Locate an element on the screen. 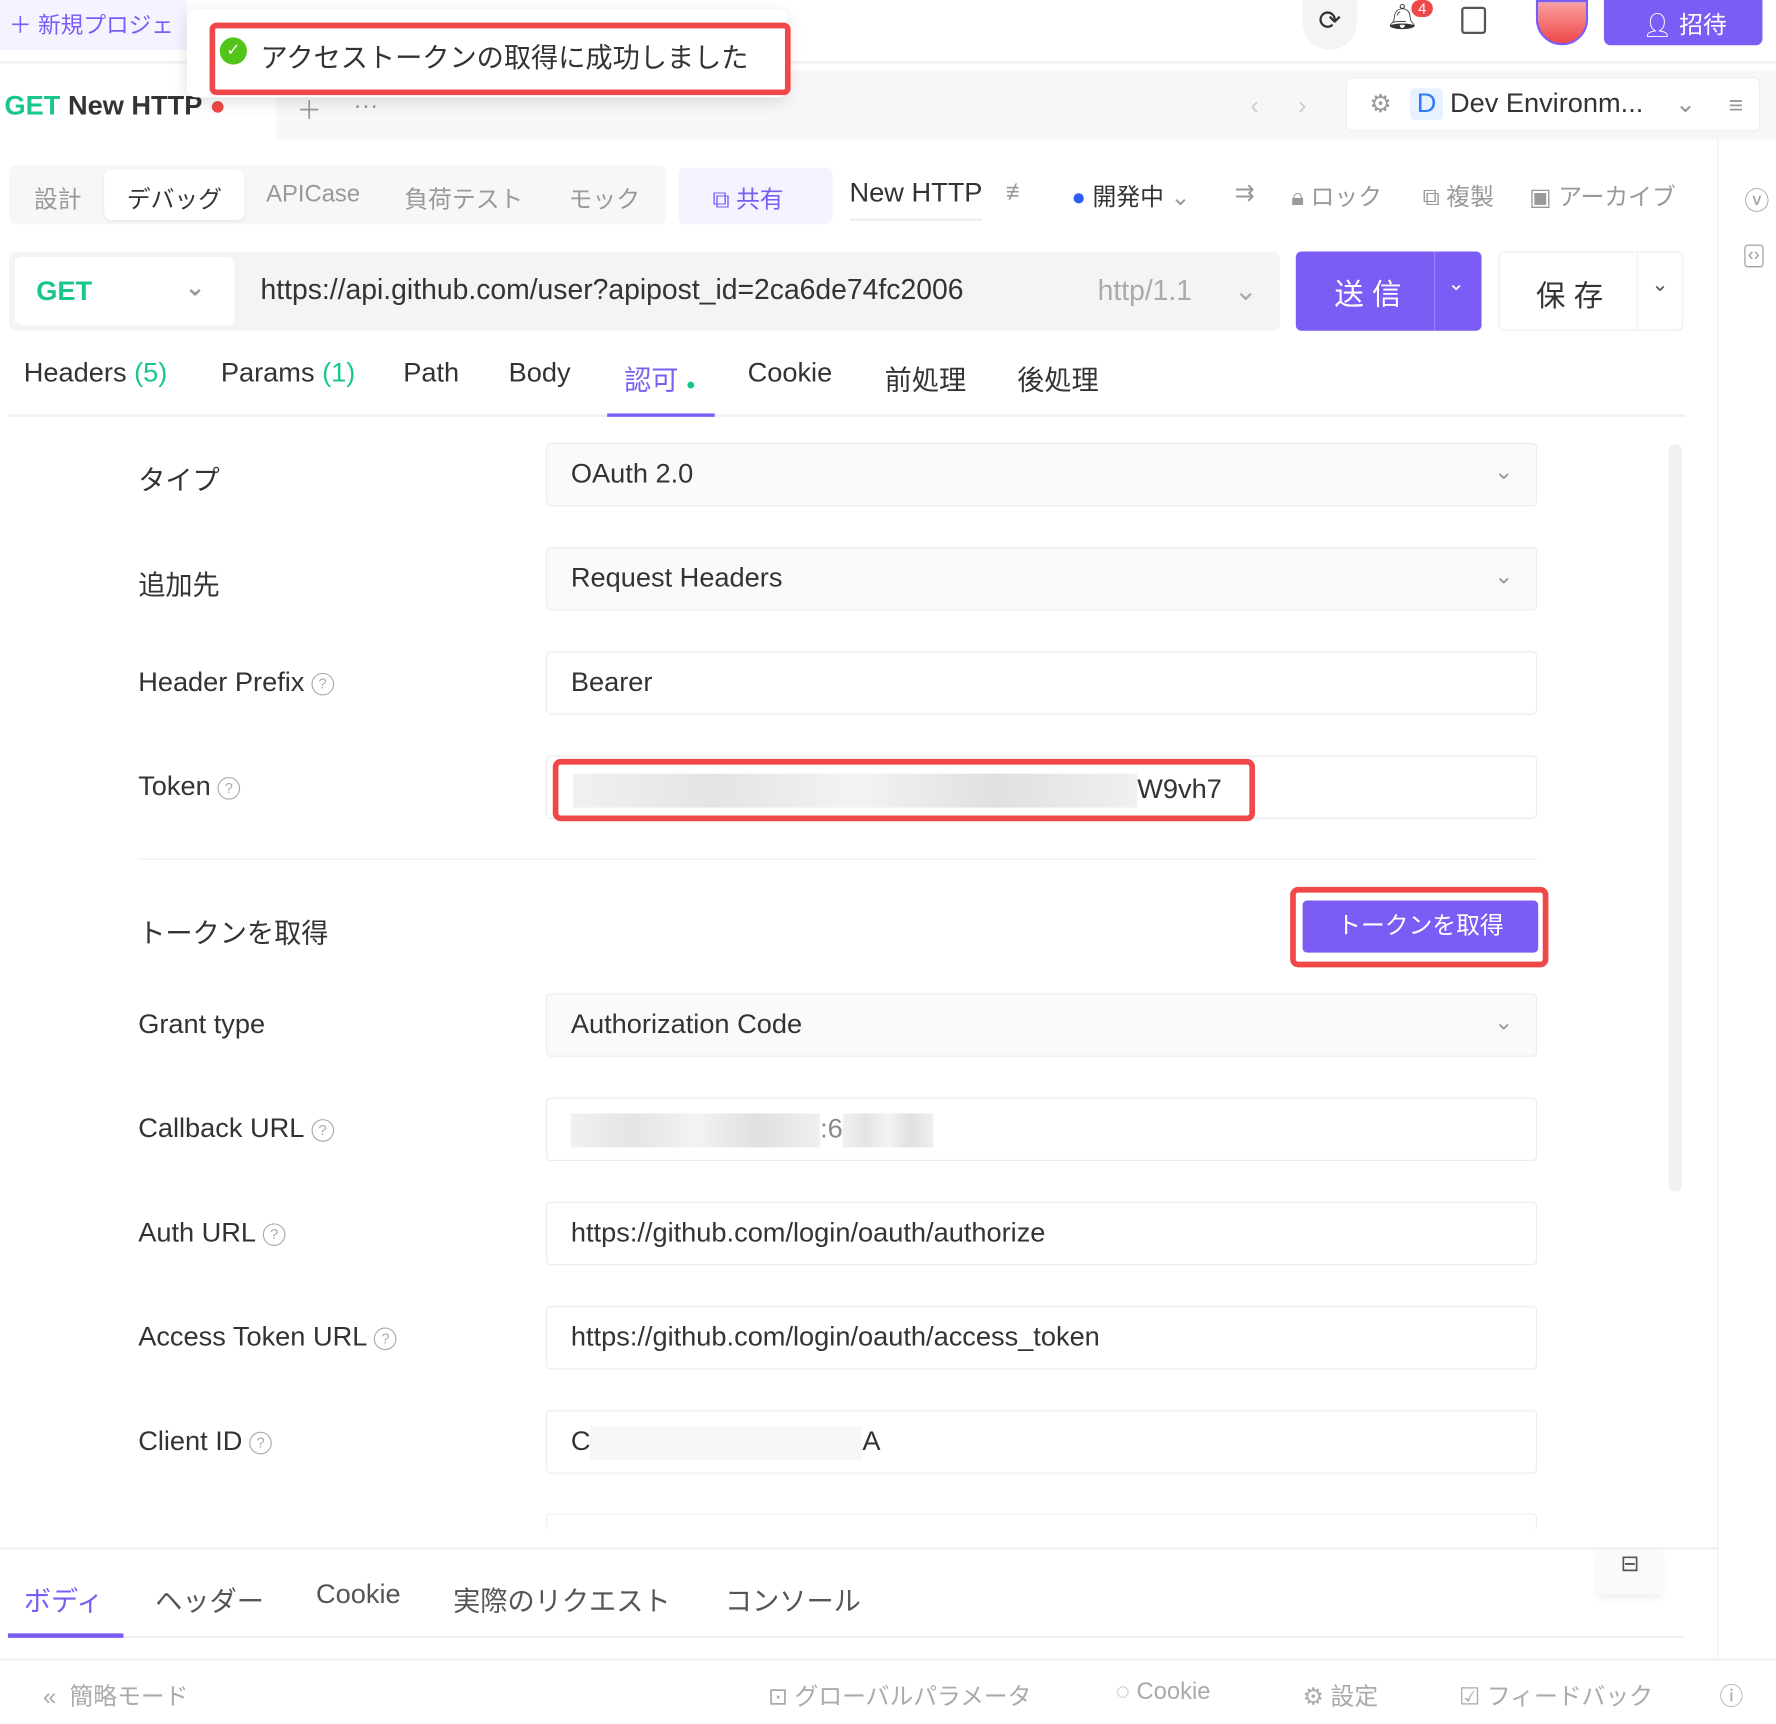 The width and height of the screenshot is (1776, 1724). status-select: ● 開発中 ⌄ is located at coordinates (1131, 196).